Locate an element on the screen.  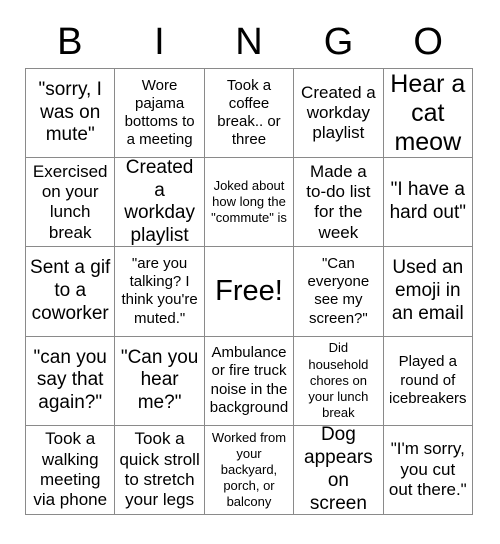
bingo-cell-label: "are you talking? I think you're muted." is located at coordinates (159, 290).